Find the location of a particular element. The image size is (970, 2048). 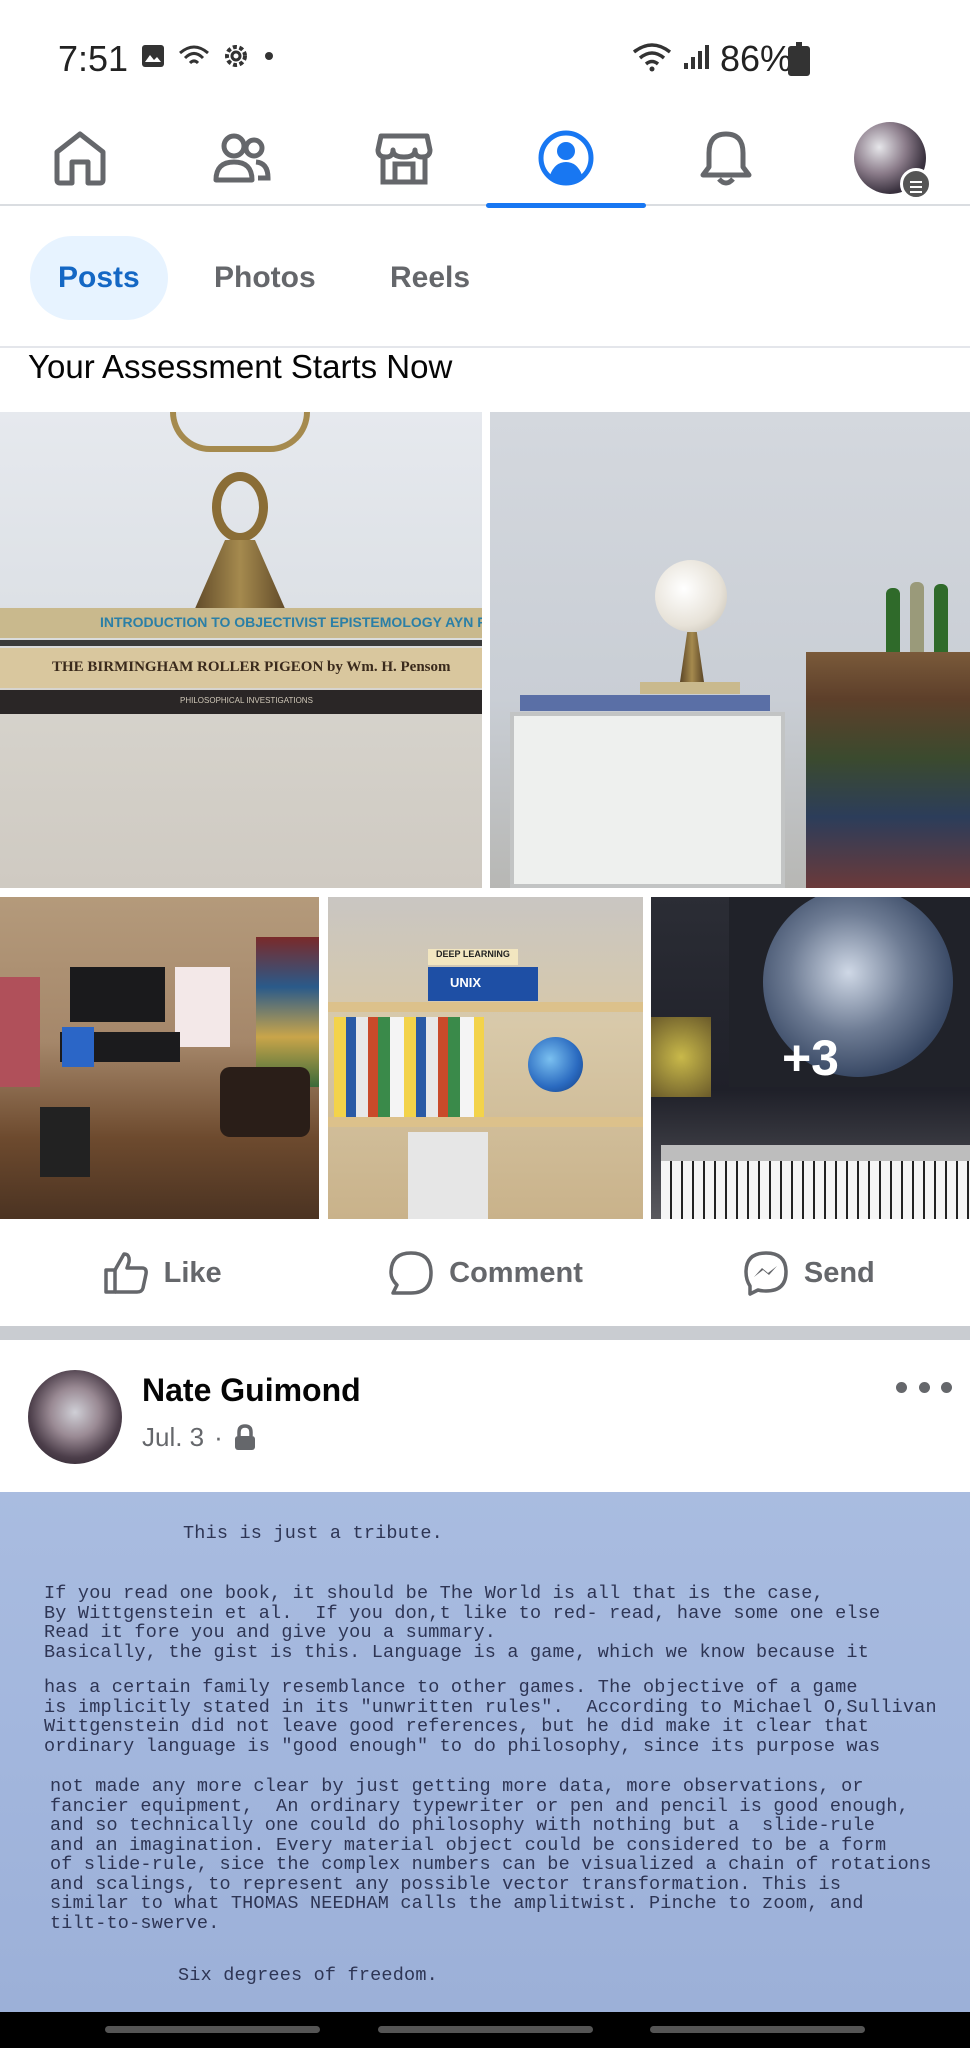

letter-heading: This is just a tribute. is located at coordinates (313, 1533).